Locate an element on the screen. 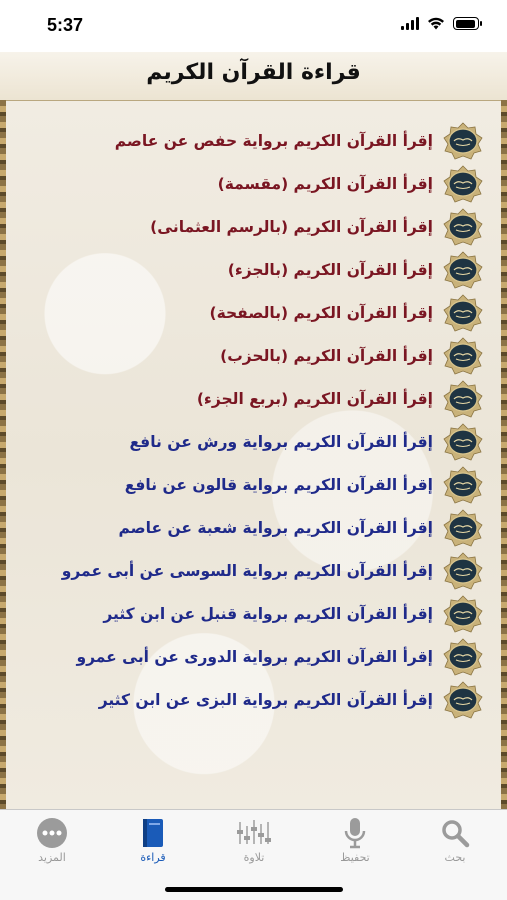 The image size is (507, 900). menu-item-label: إقرأ القرآن الكريم (بالرسم العثمانى) is located at coordinates (291, 226).